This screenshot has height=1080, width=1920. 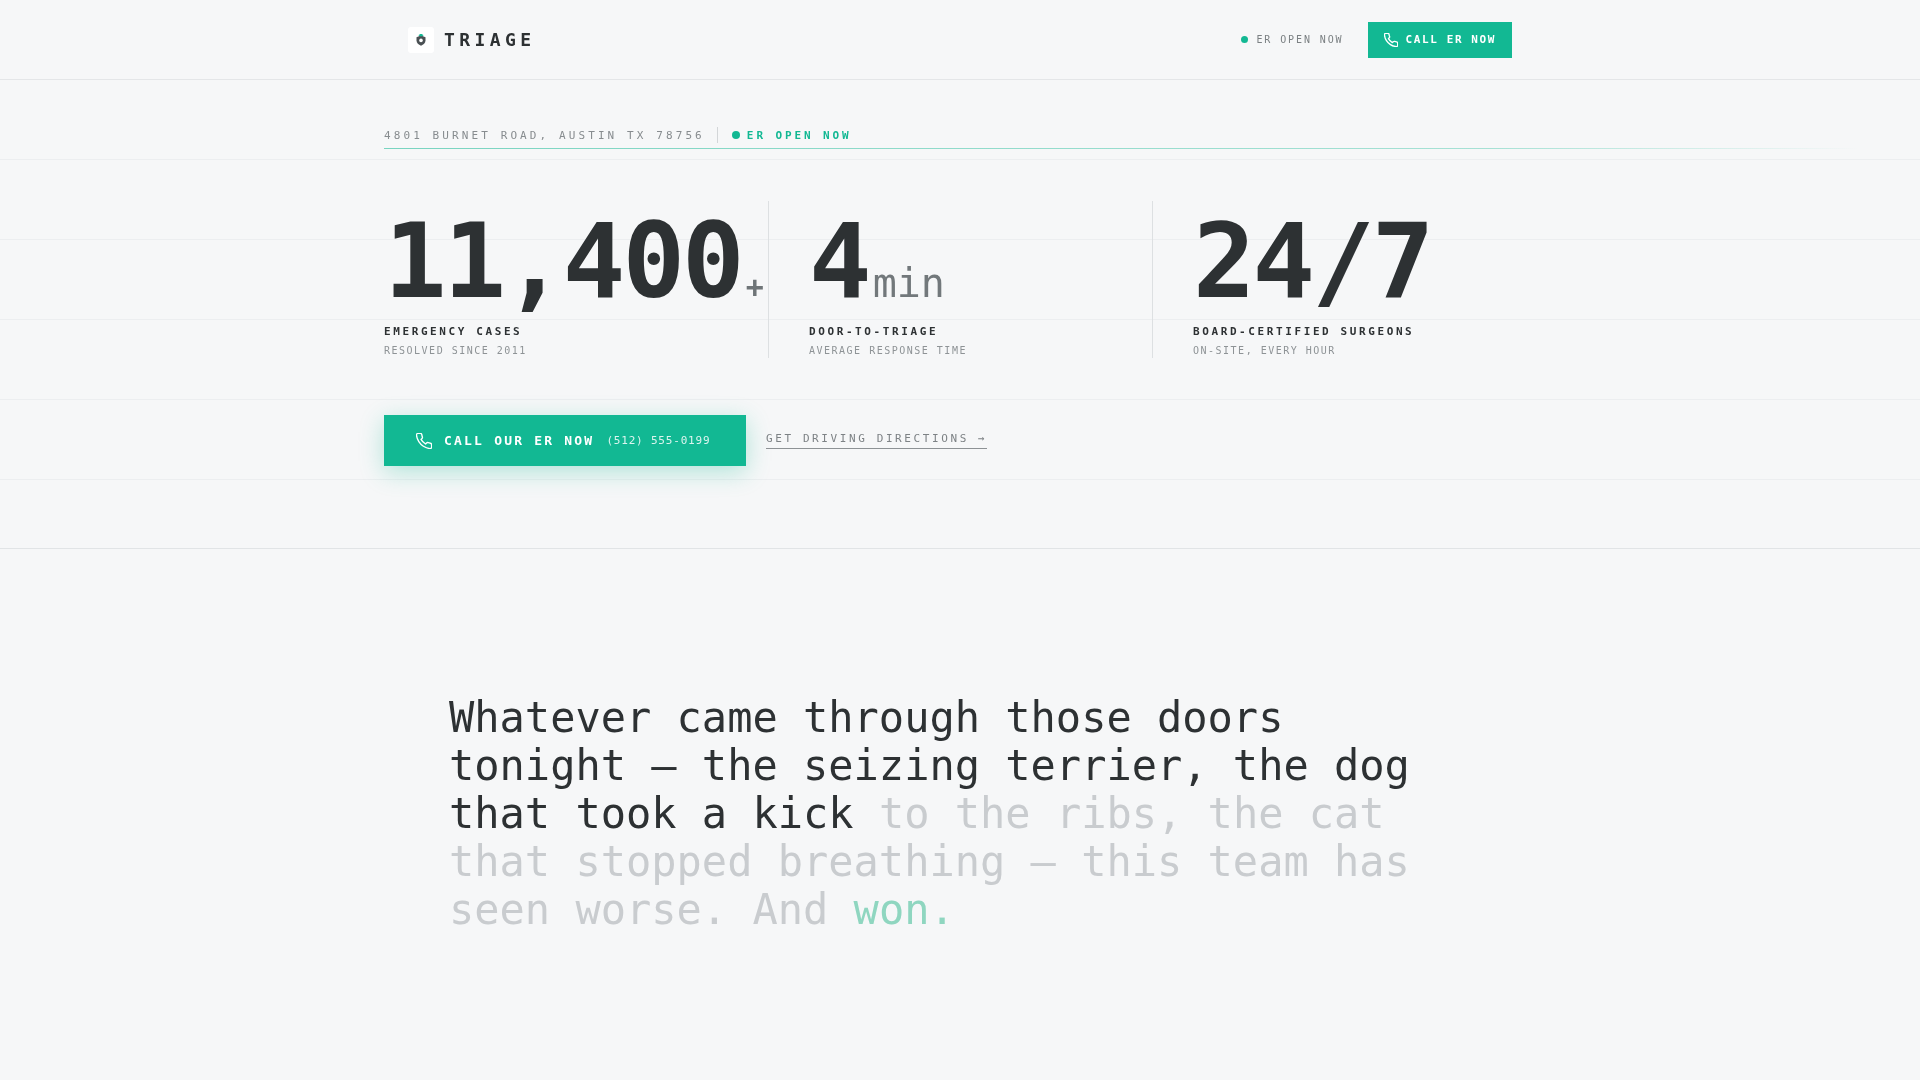 What do you see at coordinates (1265, 351) in the screenshot?
I see `stat-caption: ON-SITE, EVERY HOUR` at bounding box center [1265, 351].